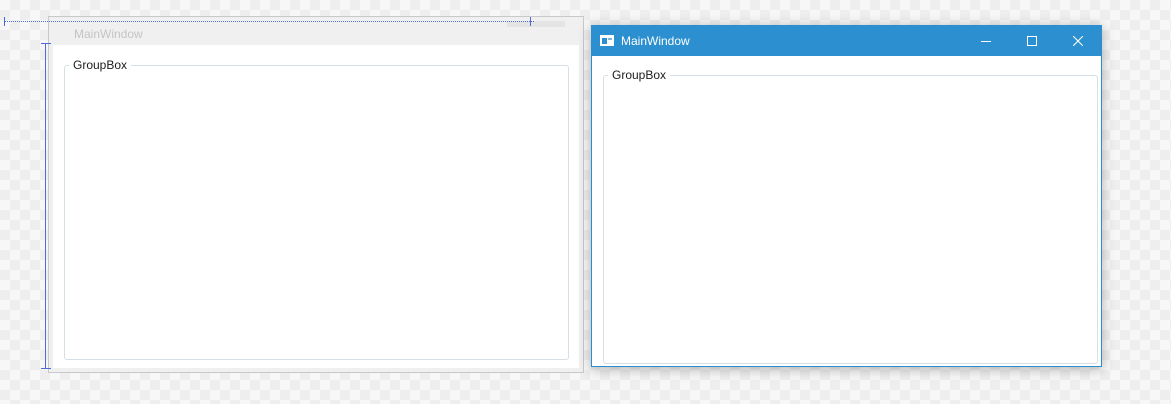 Image resolution: width=1171 pixels, height=404 pixels. I want to click on minimize-icon, so click(986, 41).